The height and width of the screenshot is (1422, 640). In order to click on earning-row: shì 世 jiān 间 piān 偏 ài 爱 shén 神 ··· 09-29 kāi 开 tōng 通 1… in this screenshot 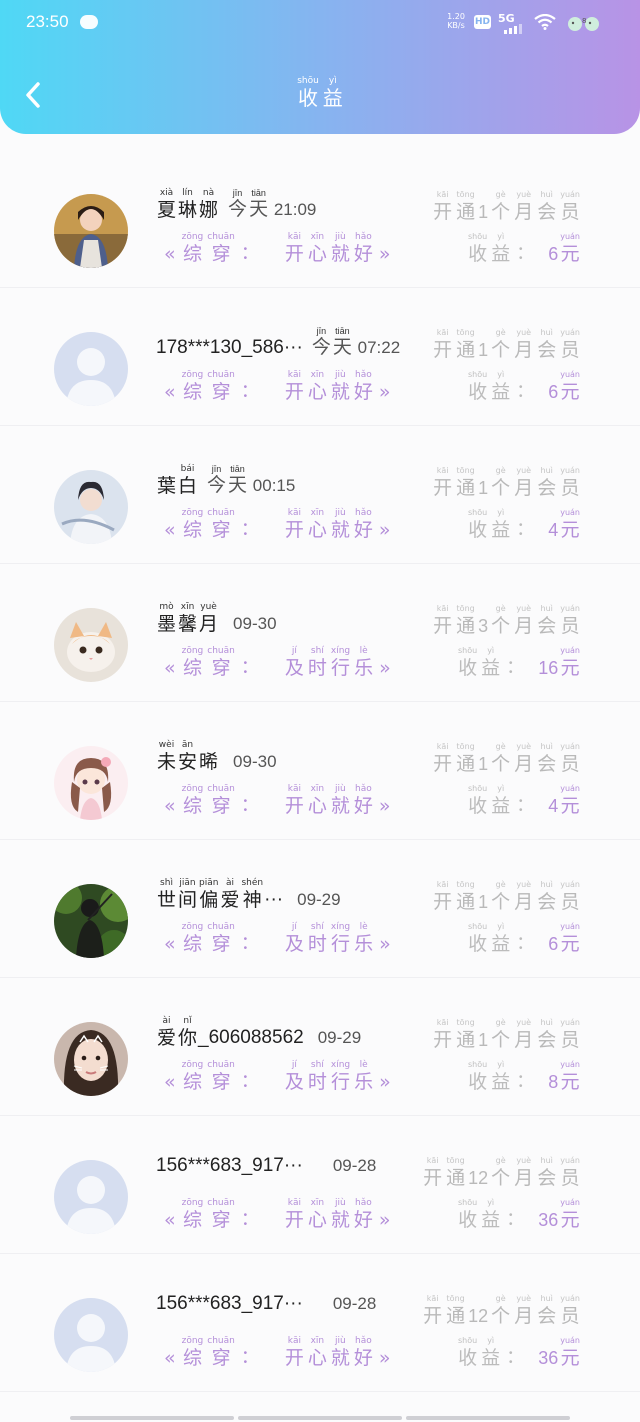, I will do `click(320, 909)`.